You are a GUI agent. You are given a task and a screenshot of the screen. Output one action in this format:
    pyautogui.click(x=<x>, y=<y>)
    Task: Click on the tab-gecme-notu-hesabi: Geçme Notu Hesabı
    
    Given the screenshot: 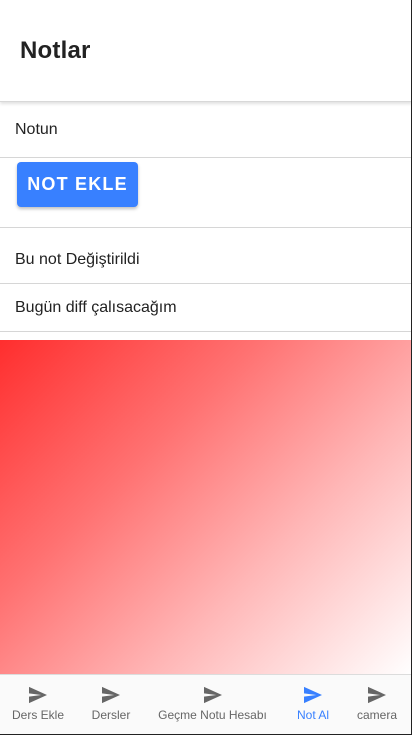 What is the action you would take?
    pyautogui.click(x=212, y=704)
    